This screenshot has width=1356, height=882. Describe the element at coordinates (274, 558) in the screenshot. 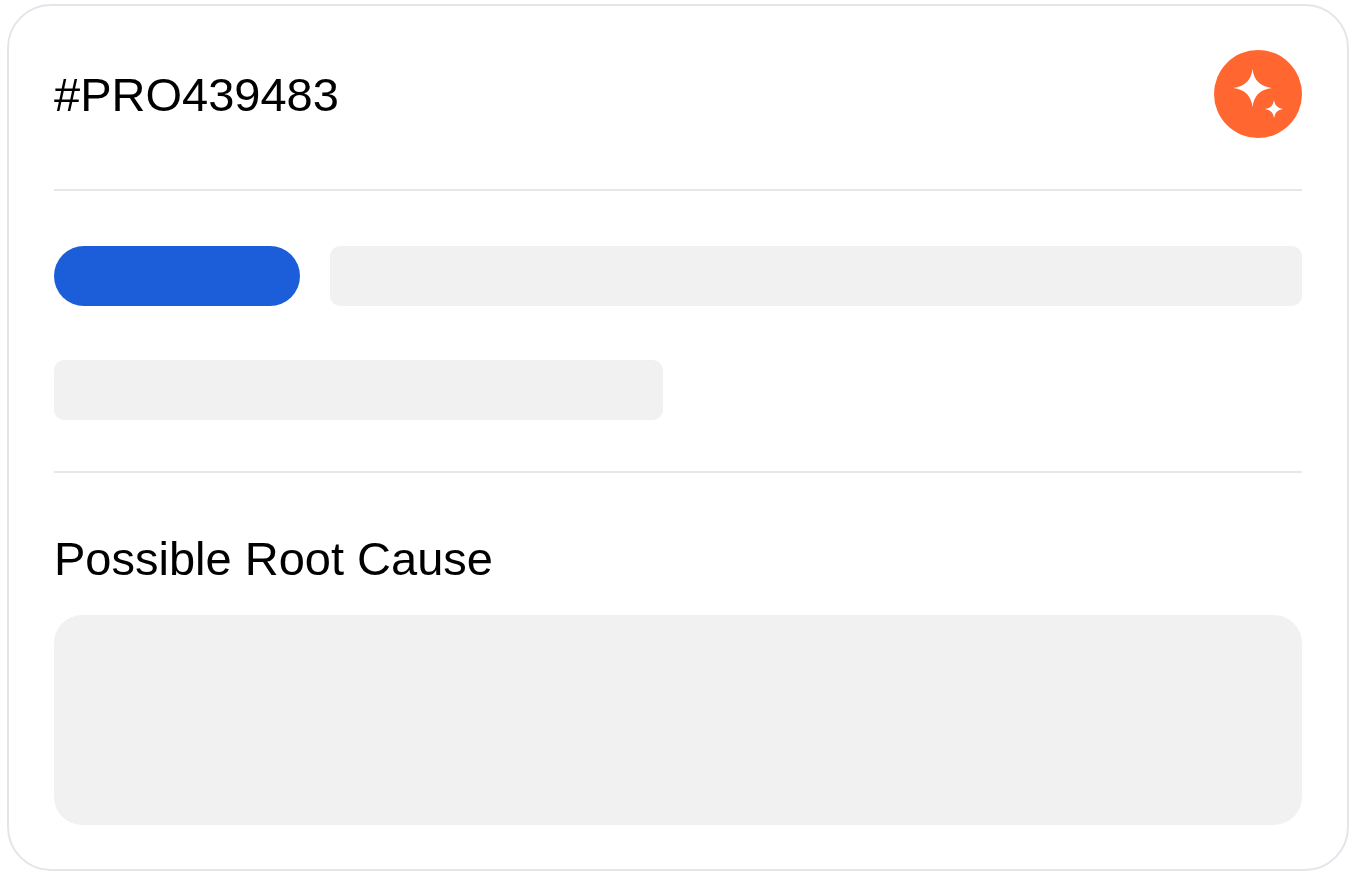

I see `section-heading: Possible Root Cause` at that location.